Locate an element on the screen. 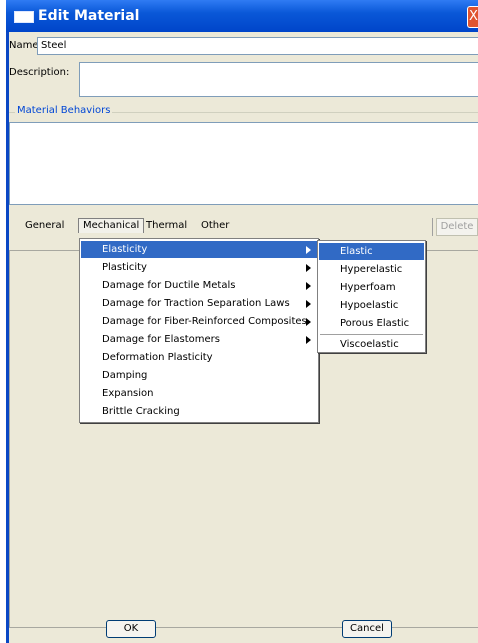  menu-item-damage-fiber: Damage for Fiber-Reinforced Composites is located at coordinates (199, 321).